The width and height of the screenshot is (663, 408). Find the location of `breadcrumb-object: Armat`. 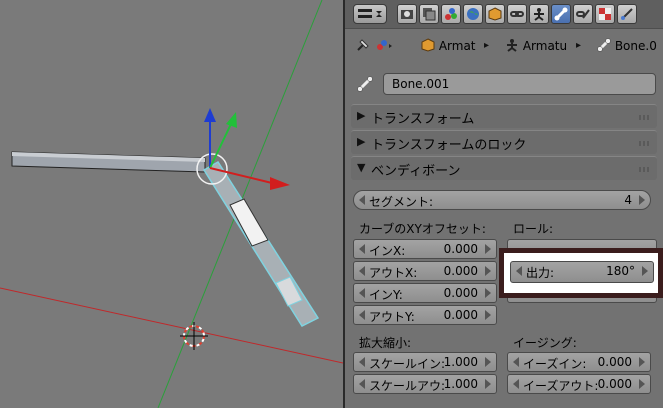

breadcrumb-object: Armat is located at coordinates (448, 46).